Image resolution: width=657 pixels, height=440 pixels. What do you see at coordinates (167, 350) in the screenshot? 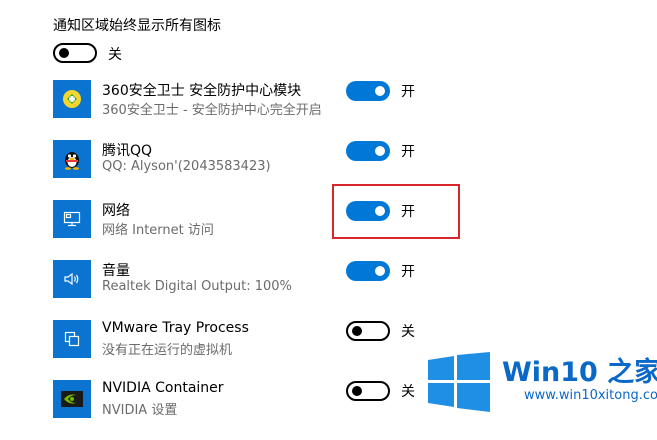
I see `app-desc: 没有正在运行的虚拟机` at bounding box center [167, 350].